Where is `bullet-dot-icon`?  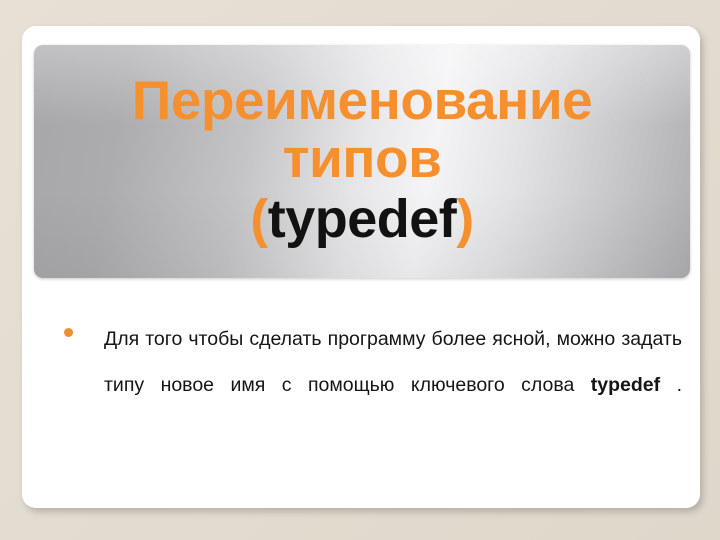 bullet-dot-icon is located at coordinates (68, 332).